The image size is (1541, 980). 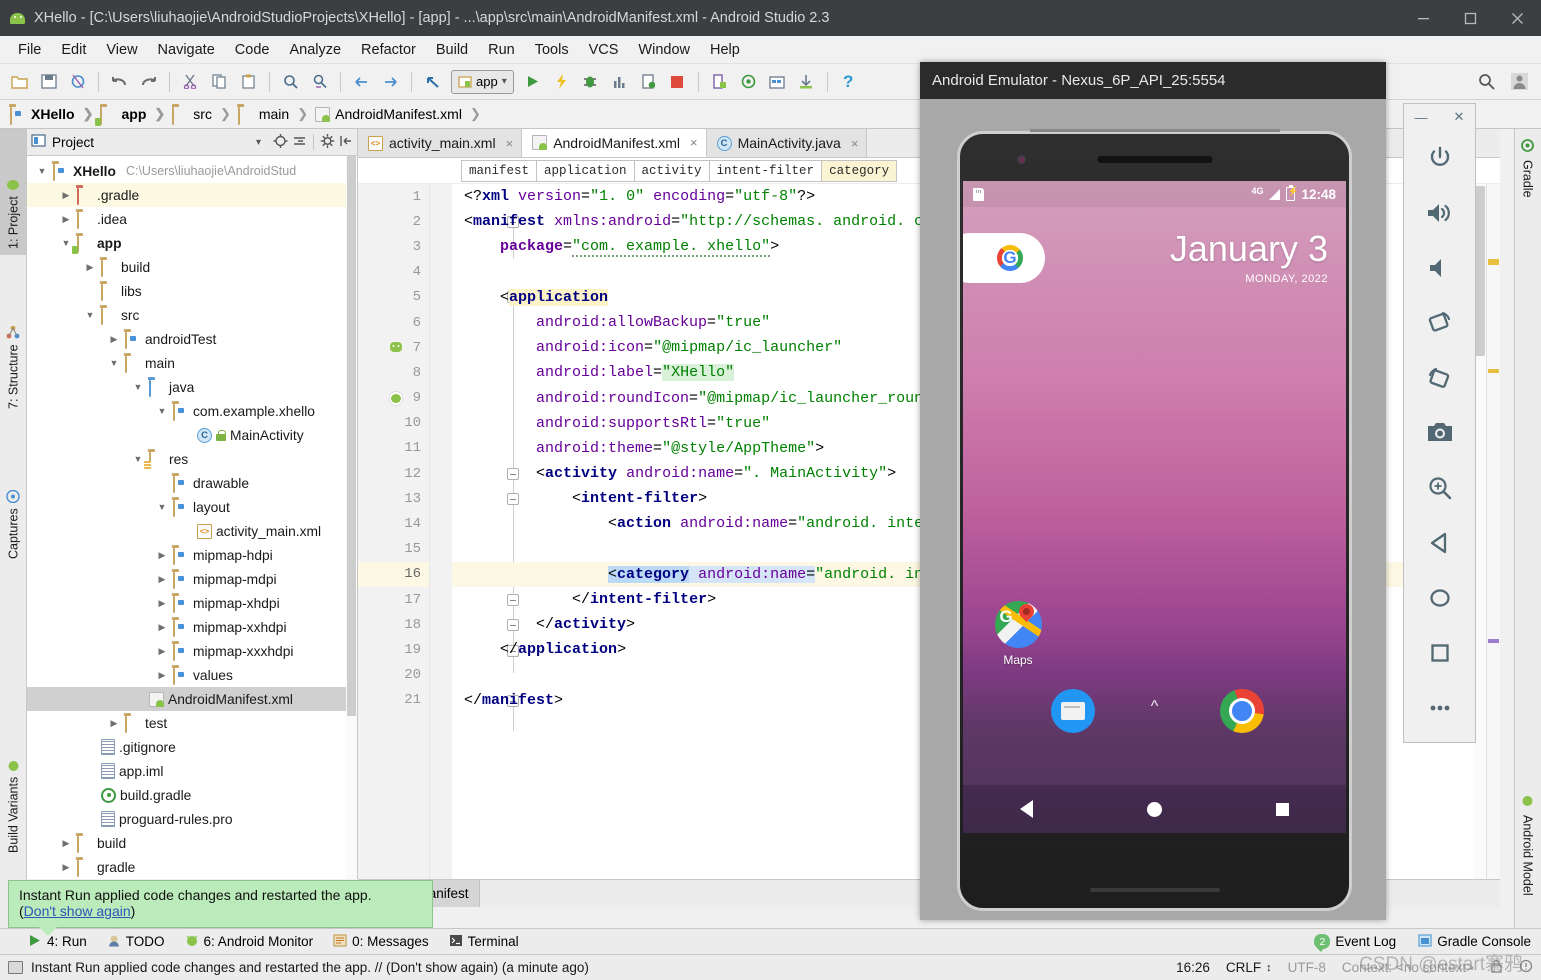 I want to click on screenshot-camera-icon, so click(x=1440, y=432).